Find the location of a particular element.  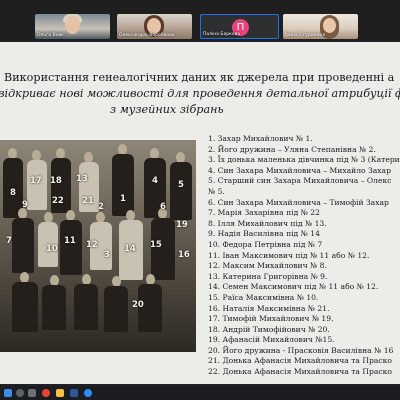

participant-tile-2: Олександра Воробйова is located at coordinates (154, 26).